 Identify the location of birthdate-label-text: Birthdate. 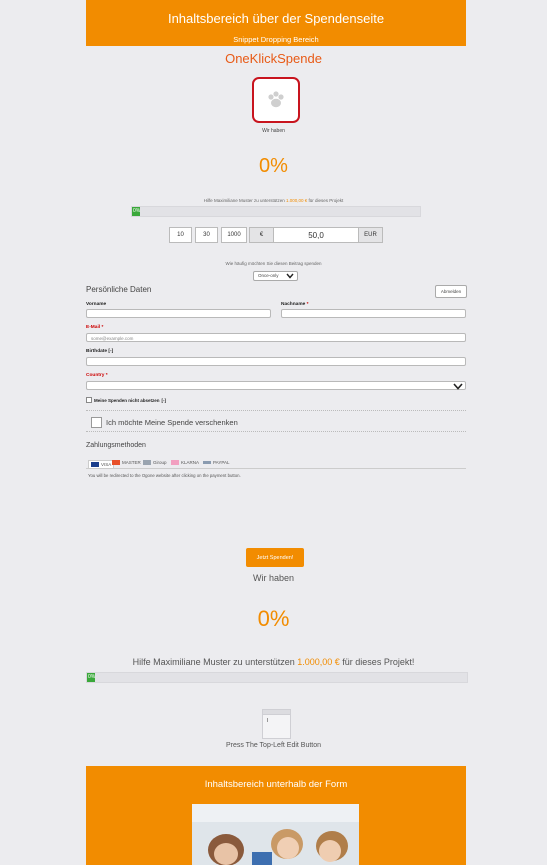
(97, 351).